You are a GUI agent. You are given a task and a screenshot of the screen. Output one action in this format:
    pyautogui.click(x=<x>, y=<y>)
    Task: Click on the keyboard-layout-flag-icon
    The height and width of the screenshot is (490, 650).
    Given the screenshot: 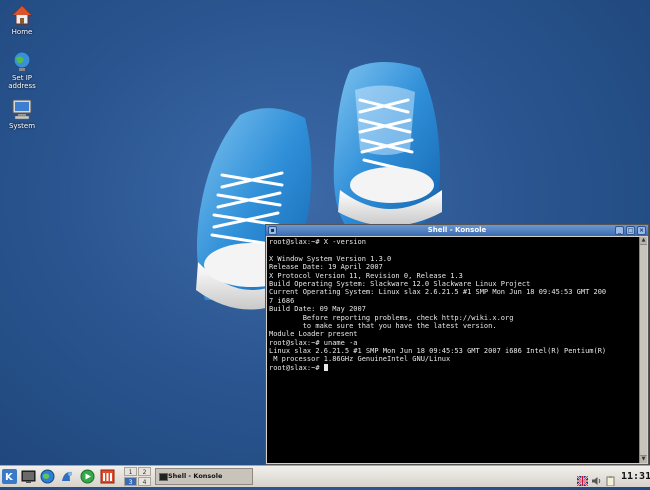 What is the action you would take?
    pyautogui.click(x=582, y=479)
    